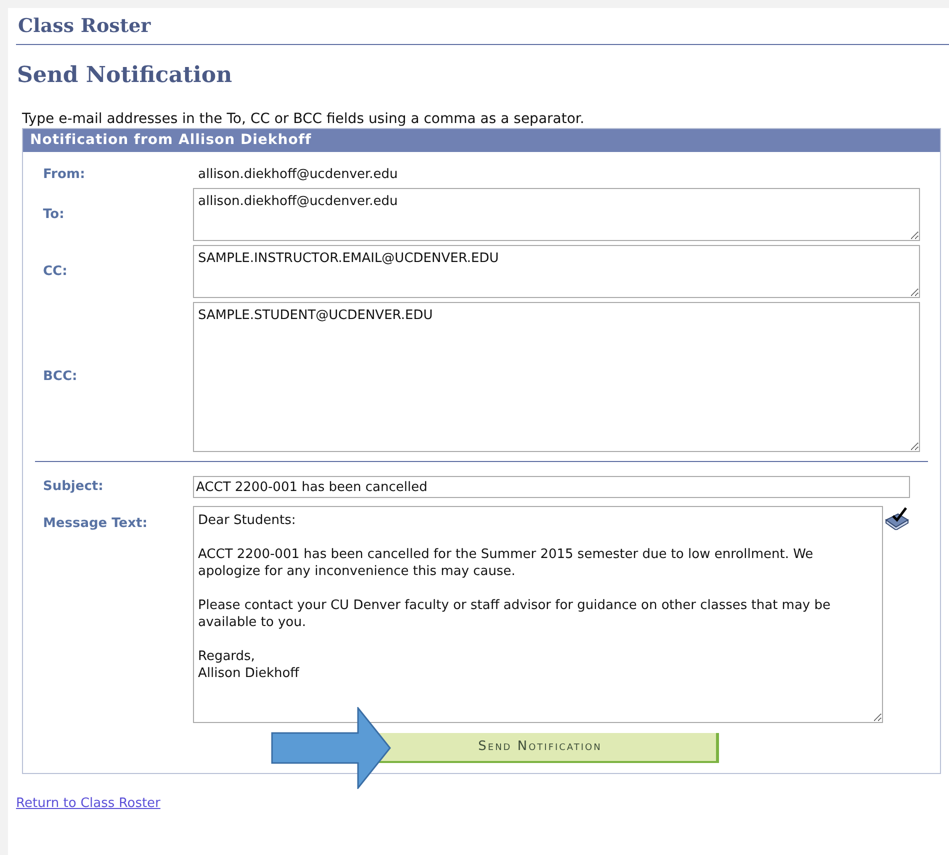 This screenshot has height=855, width=949. Describe the element at coordinates (556, 377) in the screenshot. I see `recipient-field: SAMPLE.STUDENT@UCDENVER.EDU` at that location.